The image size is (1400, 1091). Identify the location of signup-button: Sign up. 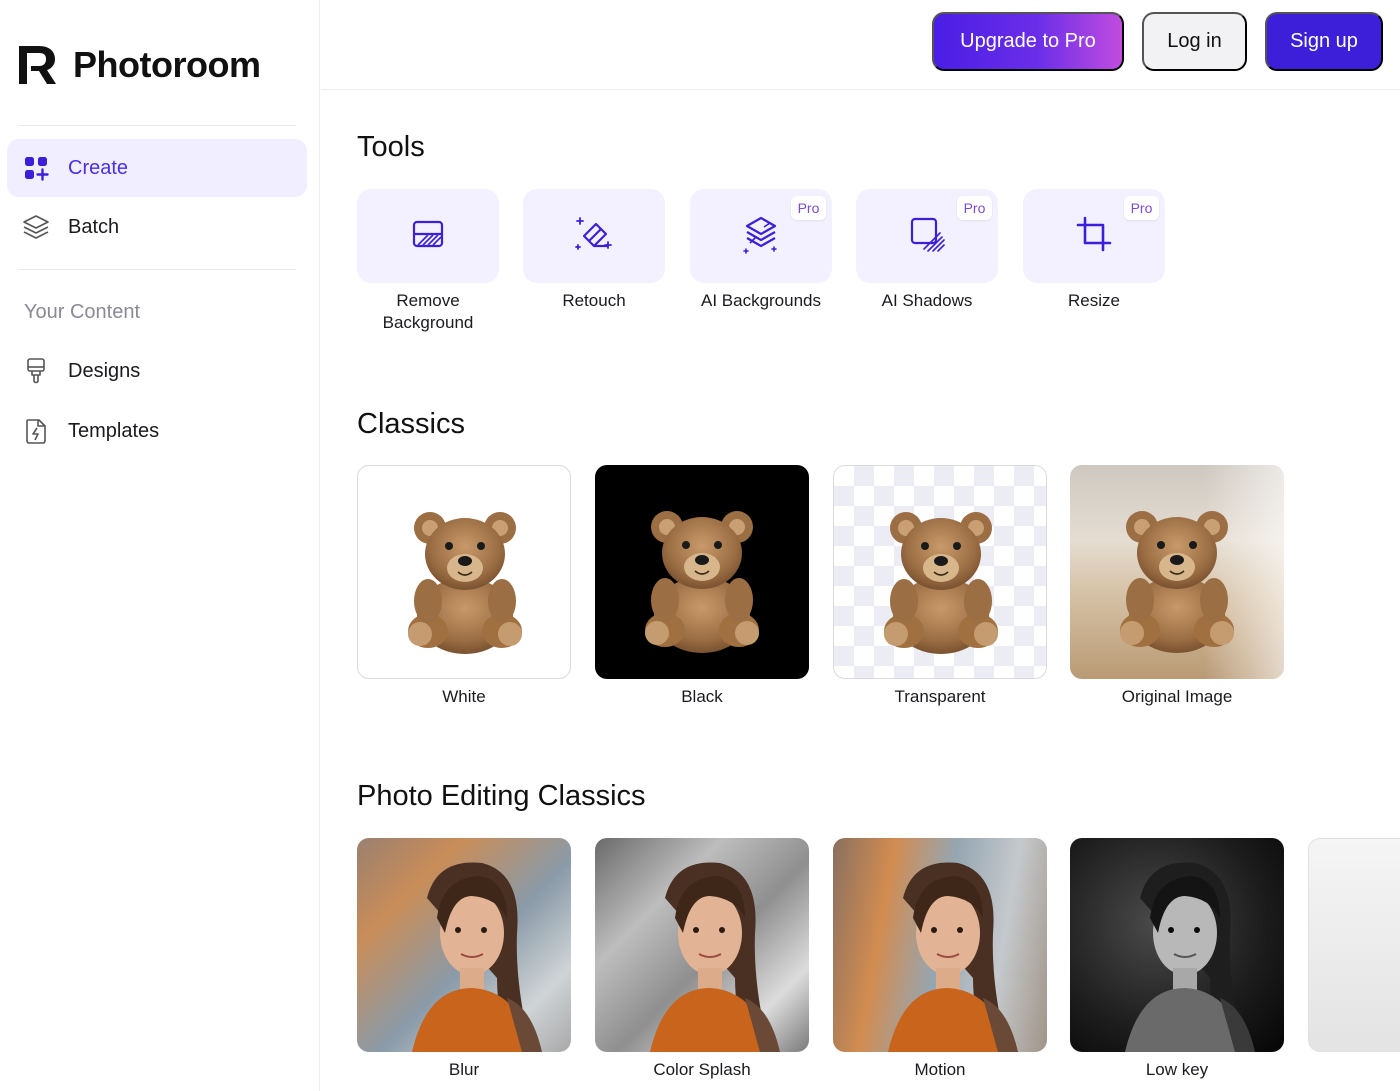
(1324, 41).